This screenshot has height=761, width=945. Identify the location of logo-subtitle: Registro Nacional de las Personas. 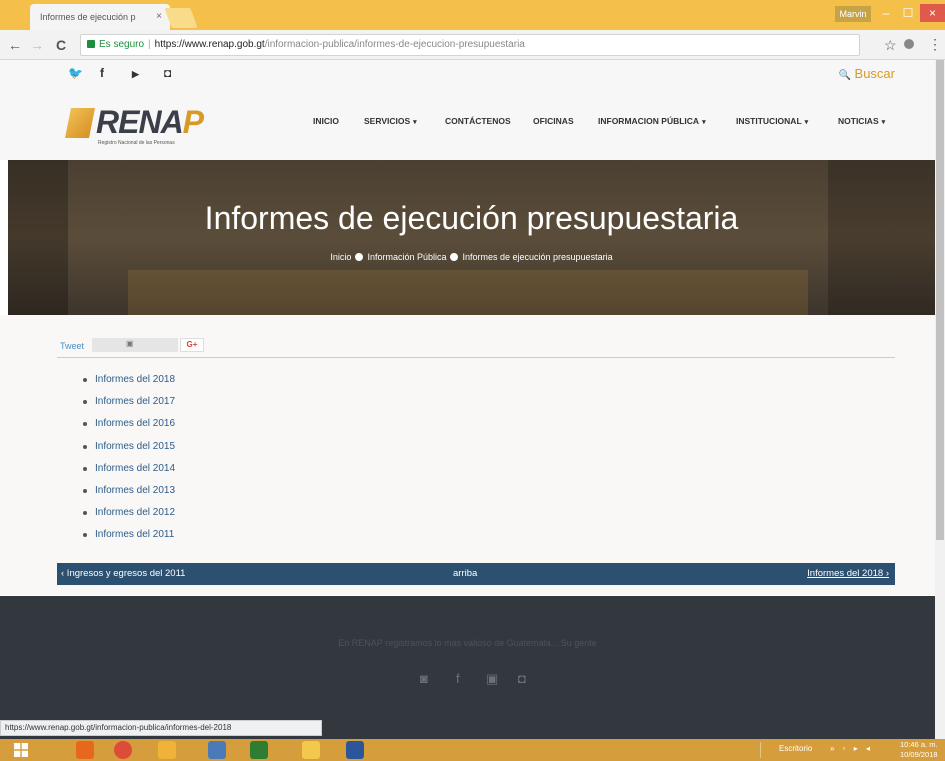
(136, 143).